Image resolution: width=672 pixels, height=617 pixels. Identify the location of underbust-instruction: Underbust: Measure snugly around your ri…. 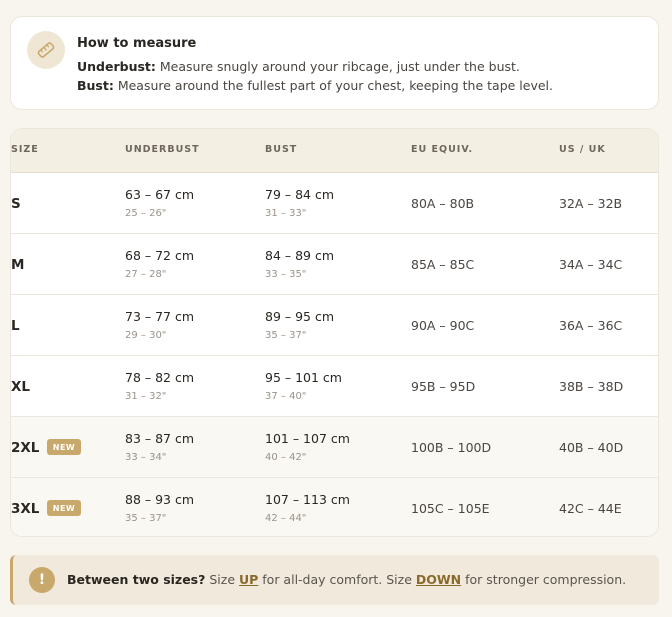
(298, 66).